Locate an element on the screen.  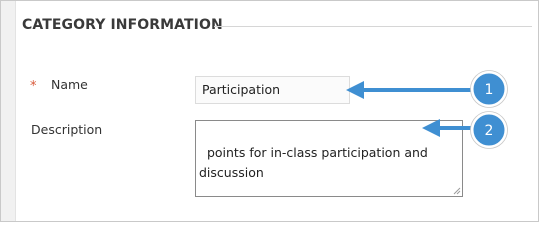
name-input: Participation is located at coordinates (272, 90).